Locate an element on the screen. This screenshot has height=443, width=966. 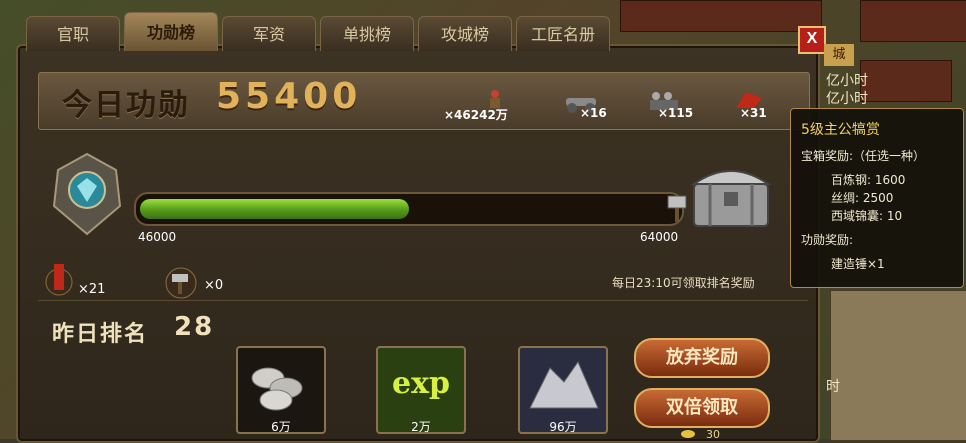
progress-min: 46000 is located at coordinates (157, 237).